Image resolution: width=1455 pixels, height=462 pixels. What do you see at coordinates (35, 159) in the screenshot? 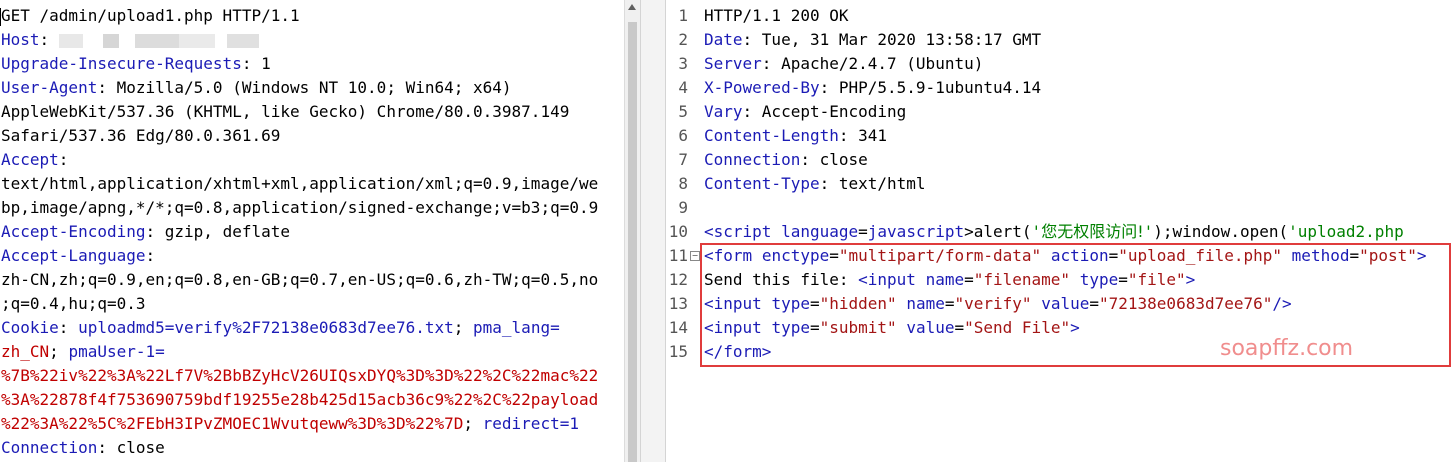
I see `header-accept: Accept:` at bounding box center [35, 159].